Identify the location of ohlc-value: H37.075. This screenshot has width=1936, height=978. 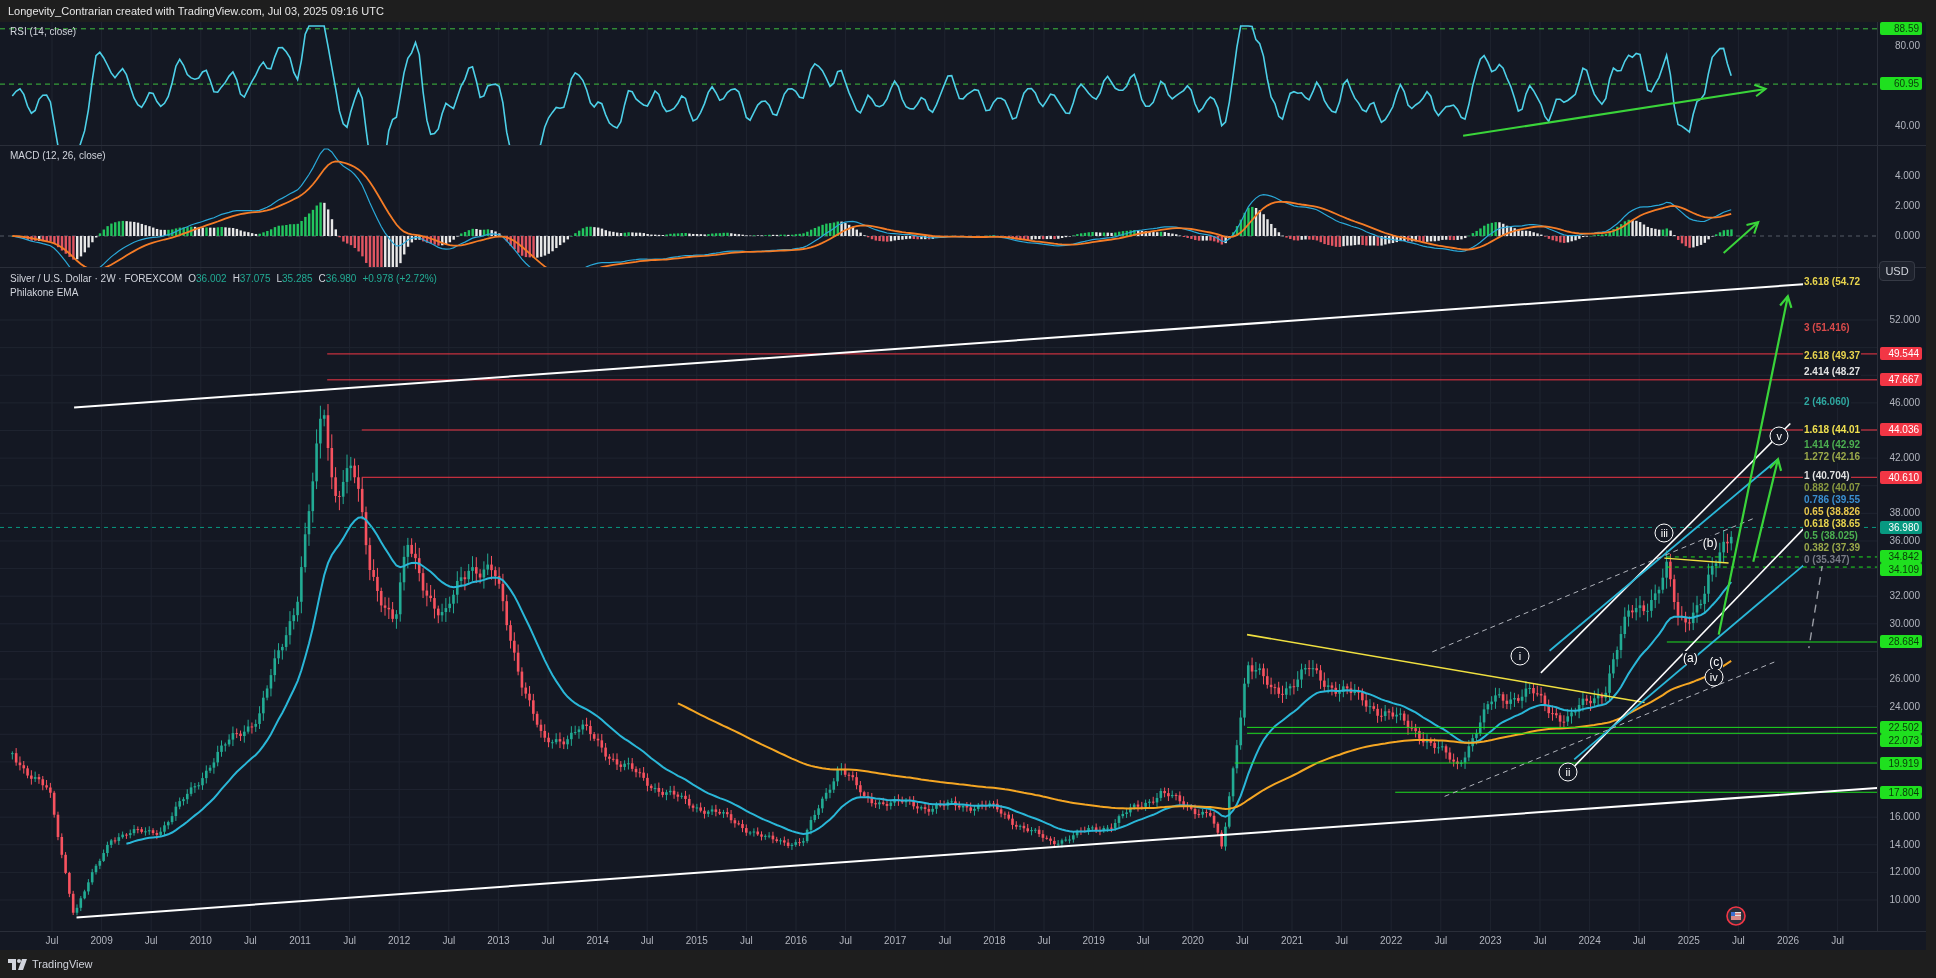
(251, 278).